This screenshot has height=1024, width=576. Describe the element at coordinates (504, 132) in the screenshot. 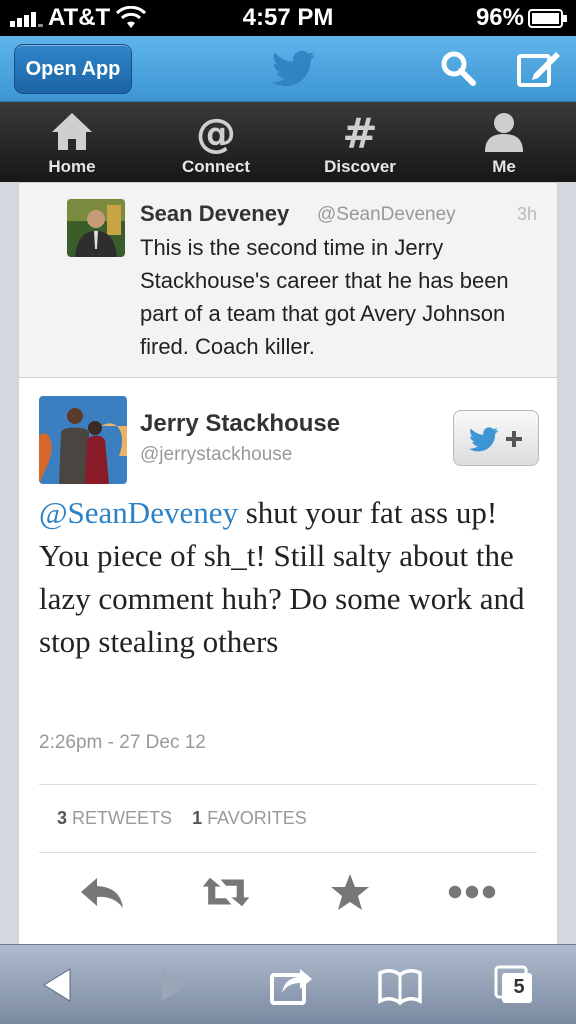

I see `person-icon` at that location.